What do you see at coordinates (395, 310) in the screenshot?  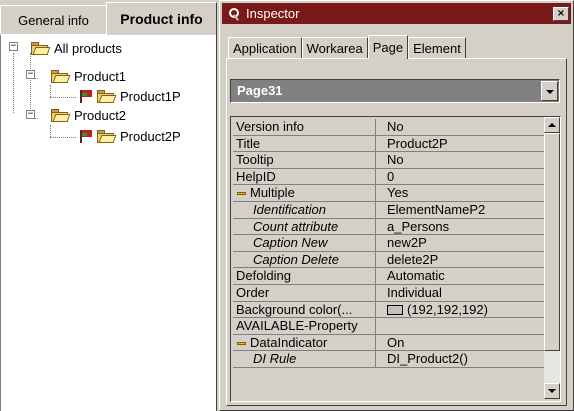 I see `color-swatch` at bounding box center [395, 310].